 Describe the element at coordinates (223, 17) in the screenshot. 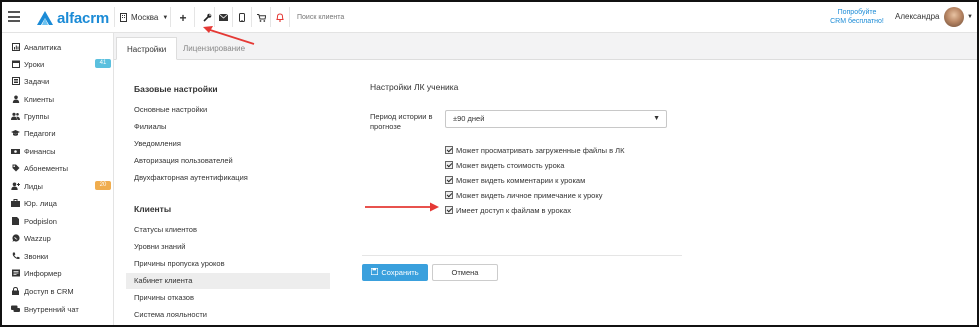

I see `envelope-icon` at that location.